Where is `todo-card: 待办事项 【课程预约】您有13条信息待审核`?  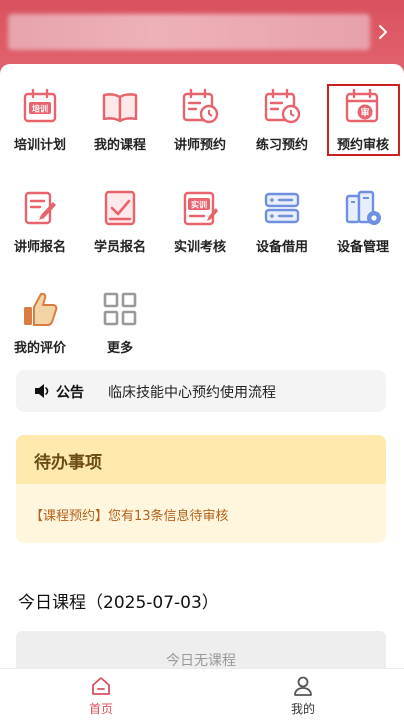
todo-card: 待办事项 【课程预约】您有13条信息待审核 is located at coordinates (201, 489).